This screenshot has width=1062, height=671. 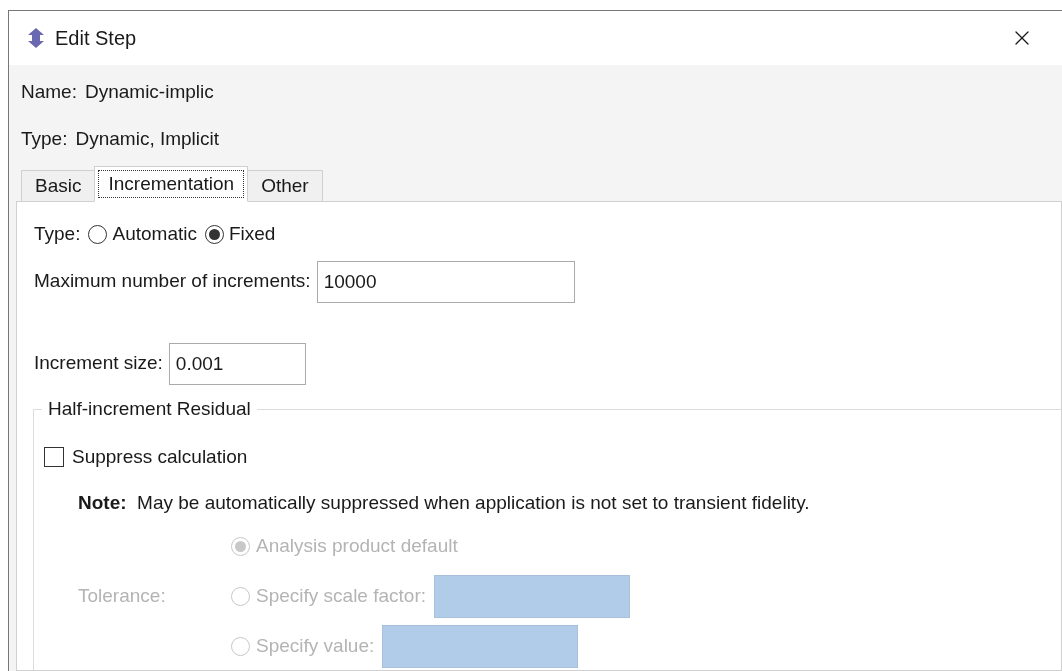 I want to click on radio-label: Fixed, so click(x=252, y=234).